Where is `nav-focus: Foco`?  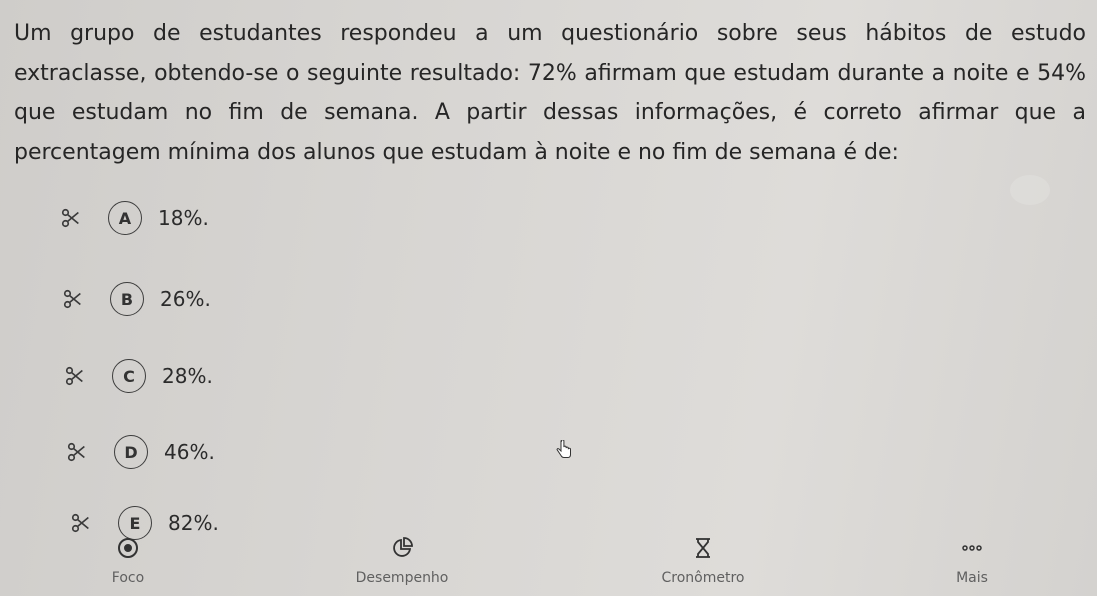 nav-focus: Foco is located at coordinates (128, 562).